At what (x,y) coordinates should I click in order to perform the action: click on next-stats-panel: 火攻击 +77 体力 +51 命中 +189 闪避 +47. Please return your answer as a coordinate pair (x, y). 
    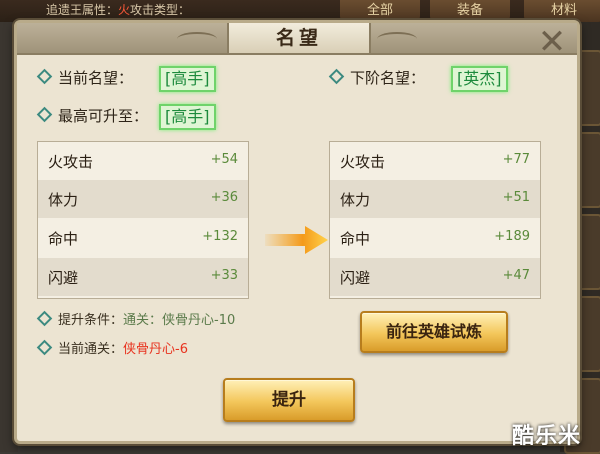
    Looking at the image, I should click on (435, 220).